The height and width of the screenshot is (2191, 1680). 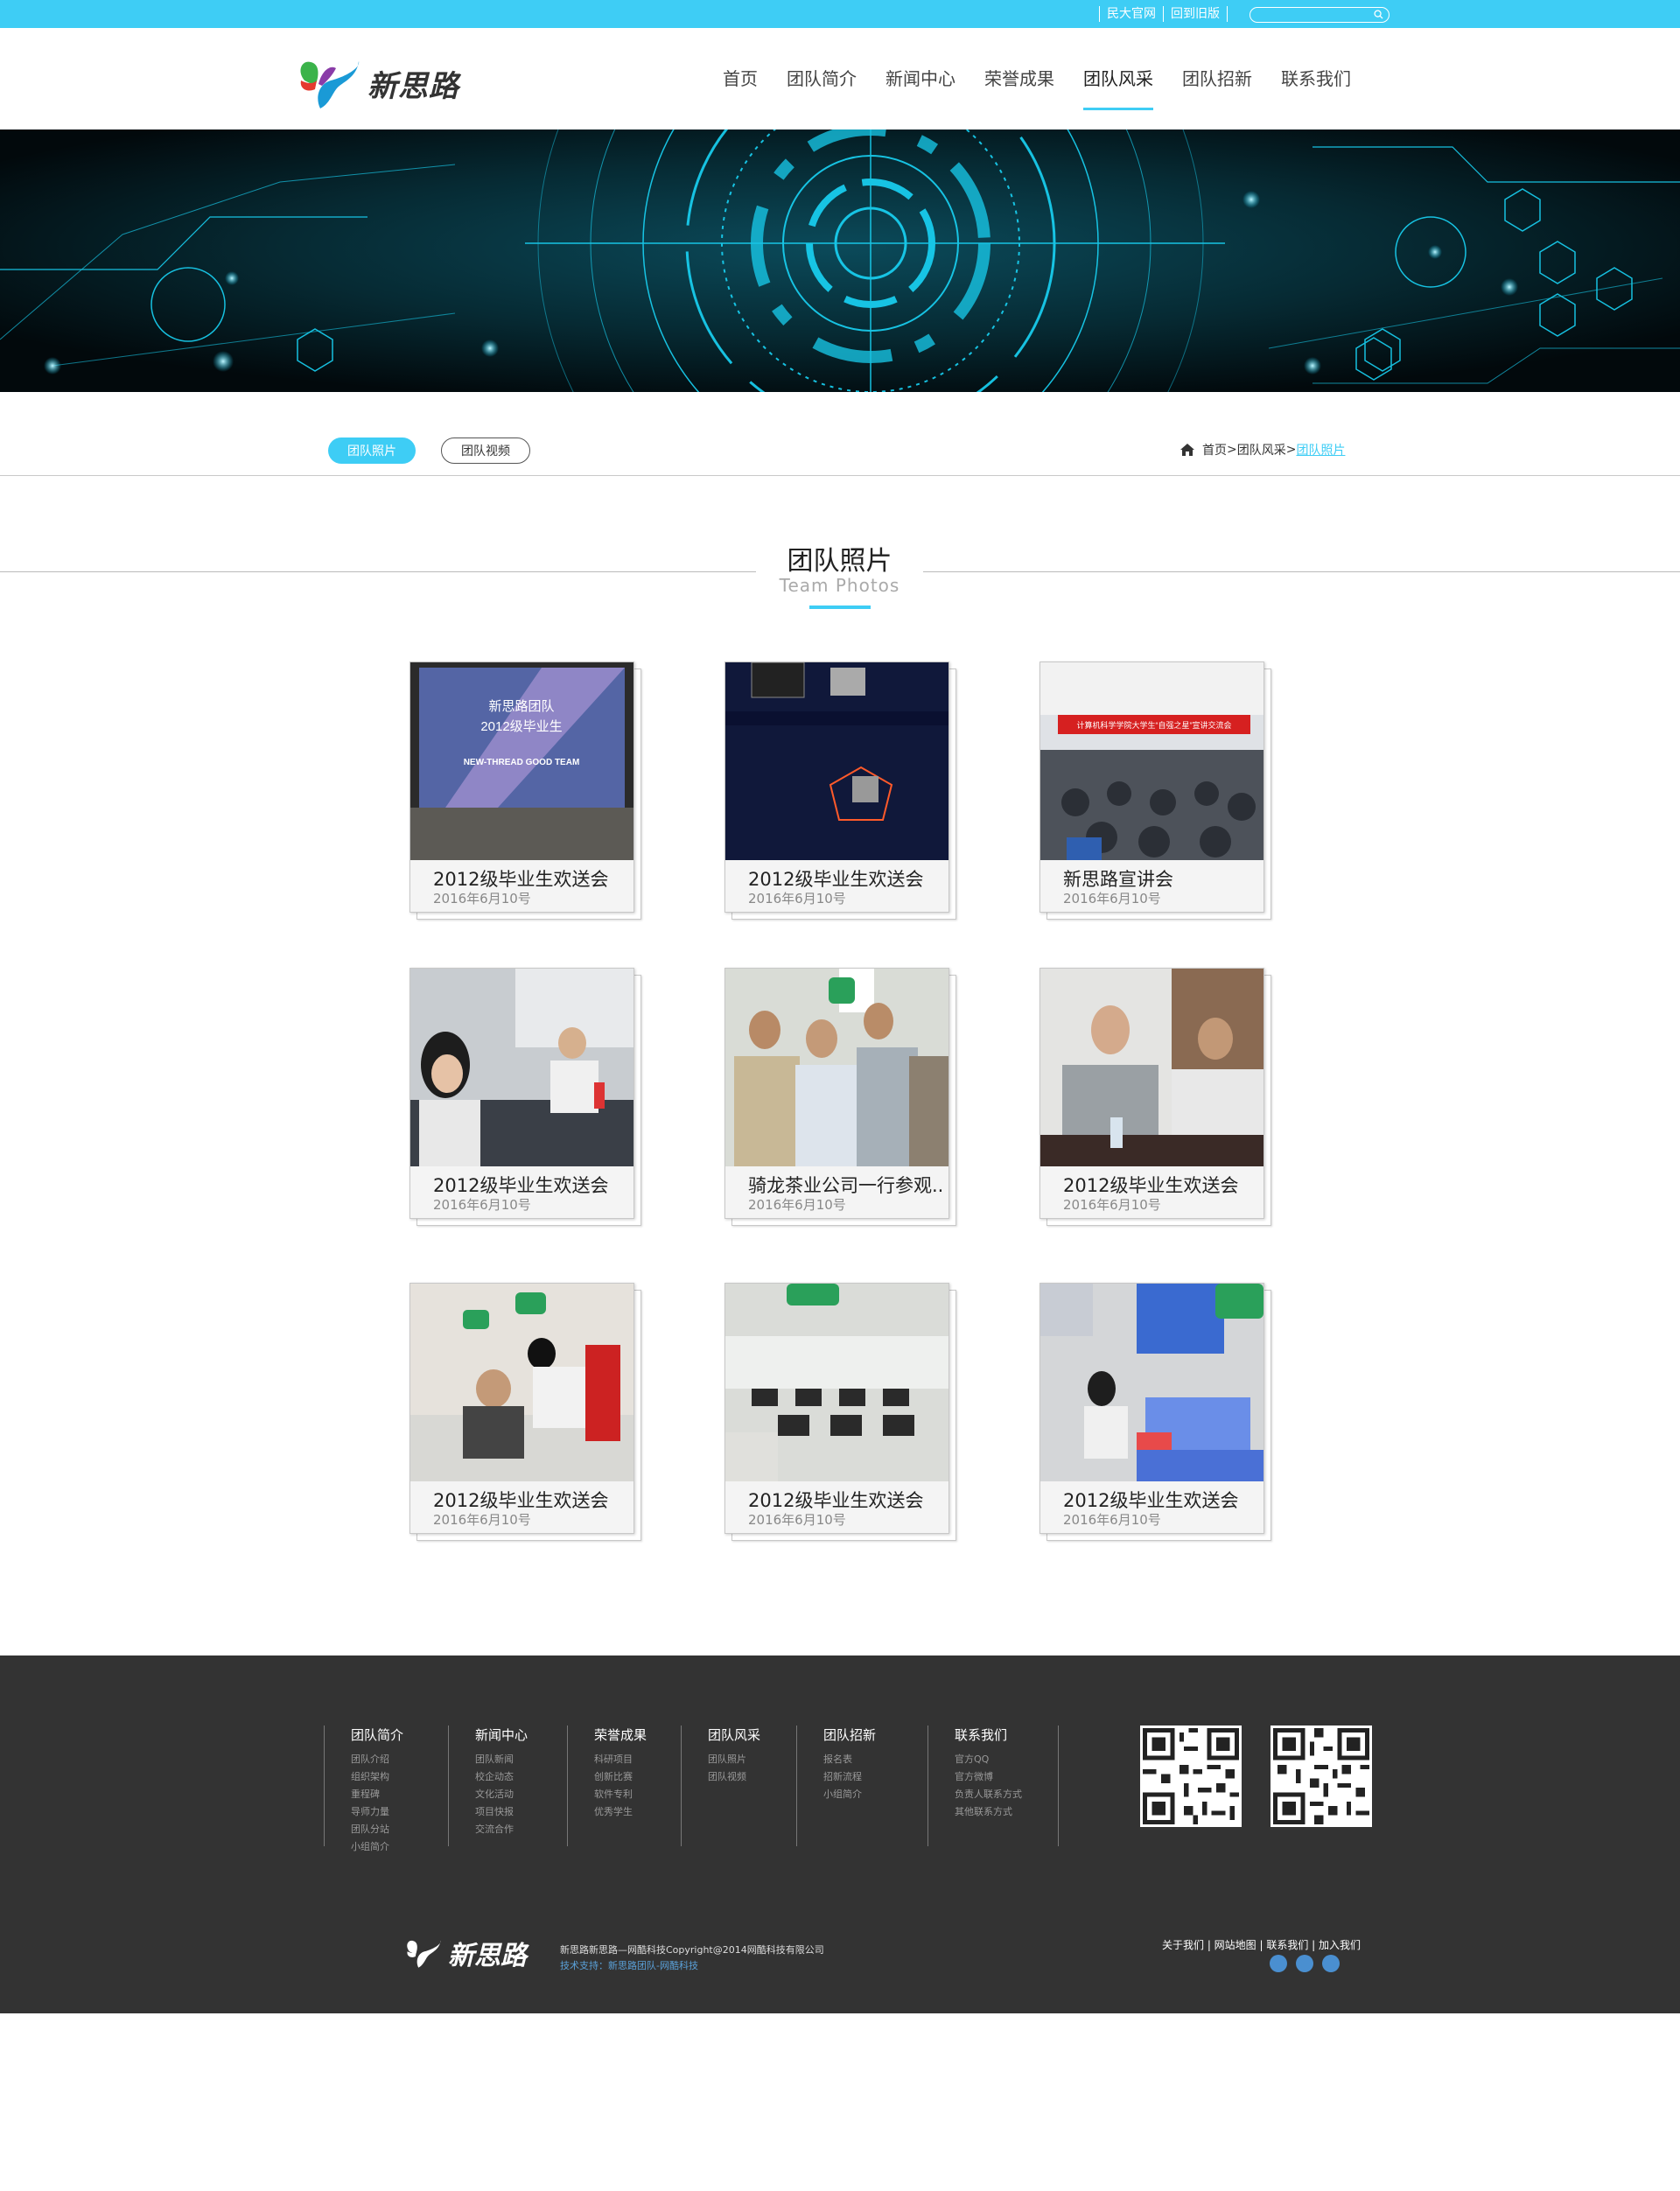 What do you see at coordinates (399, 1777) in the screenshot?
I see `footer-link: 组织架构` at bounding box center [399, 1777].